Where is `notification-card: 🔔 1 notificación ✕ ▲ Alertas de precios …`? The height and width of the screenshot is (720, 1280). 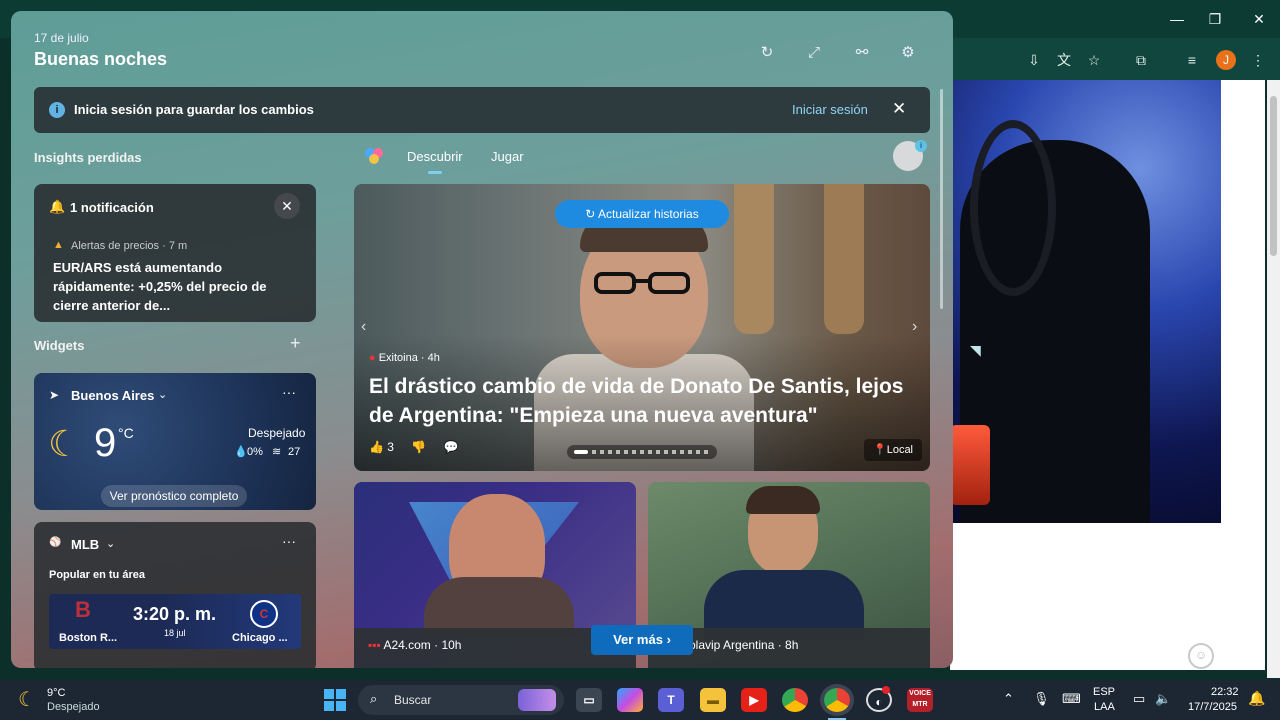 notification-card: 🔔 1 notificación ✕ ▲ Alertas de precios … is located at coordinates (175, 253).